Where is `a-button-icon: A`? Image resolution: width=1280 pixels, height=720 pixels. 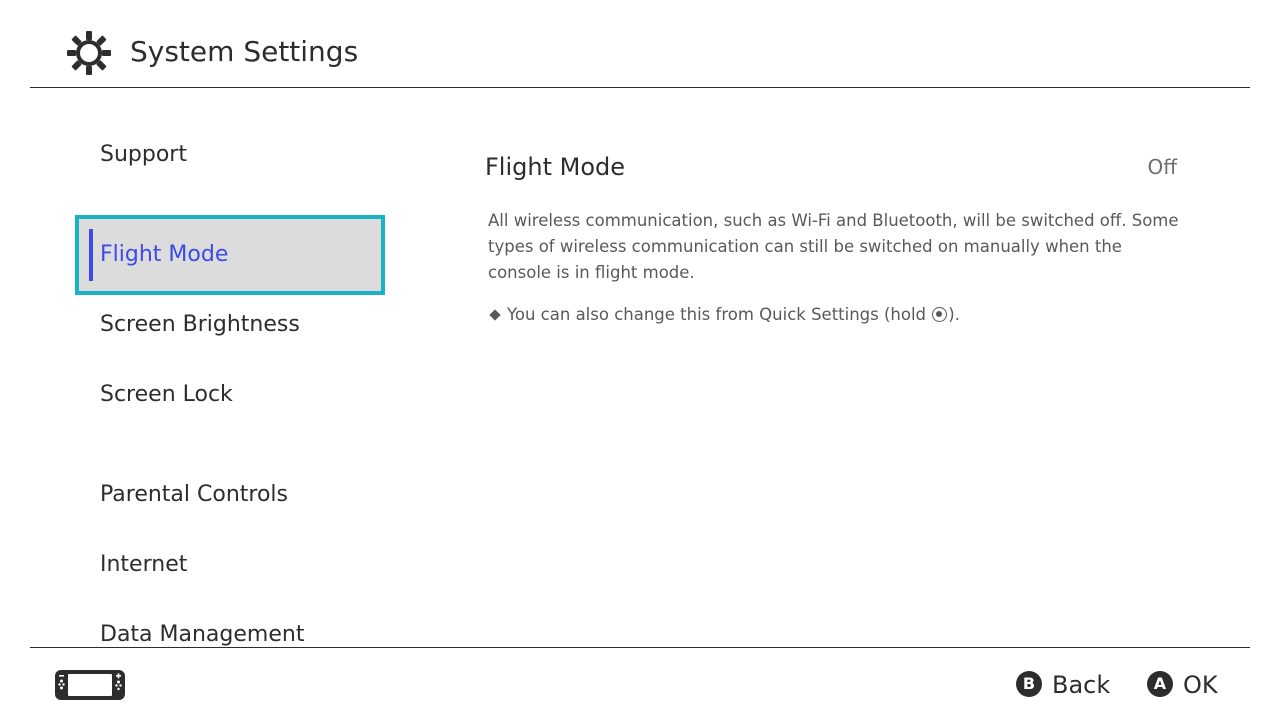
a-button-icon: A is located at coordinates (1160, 683).